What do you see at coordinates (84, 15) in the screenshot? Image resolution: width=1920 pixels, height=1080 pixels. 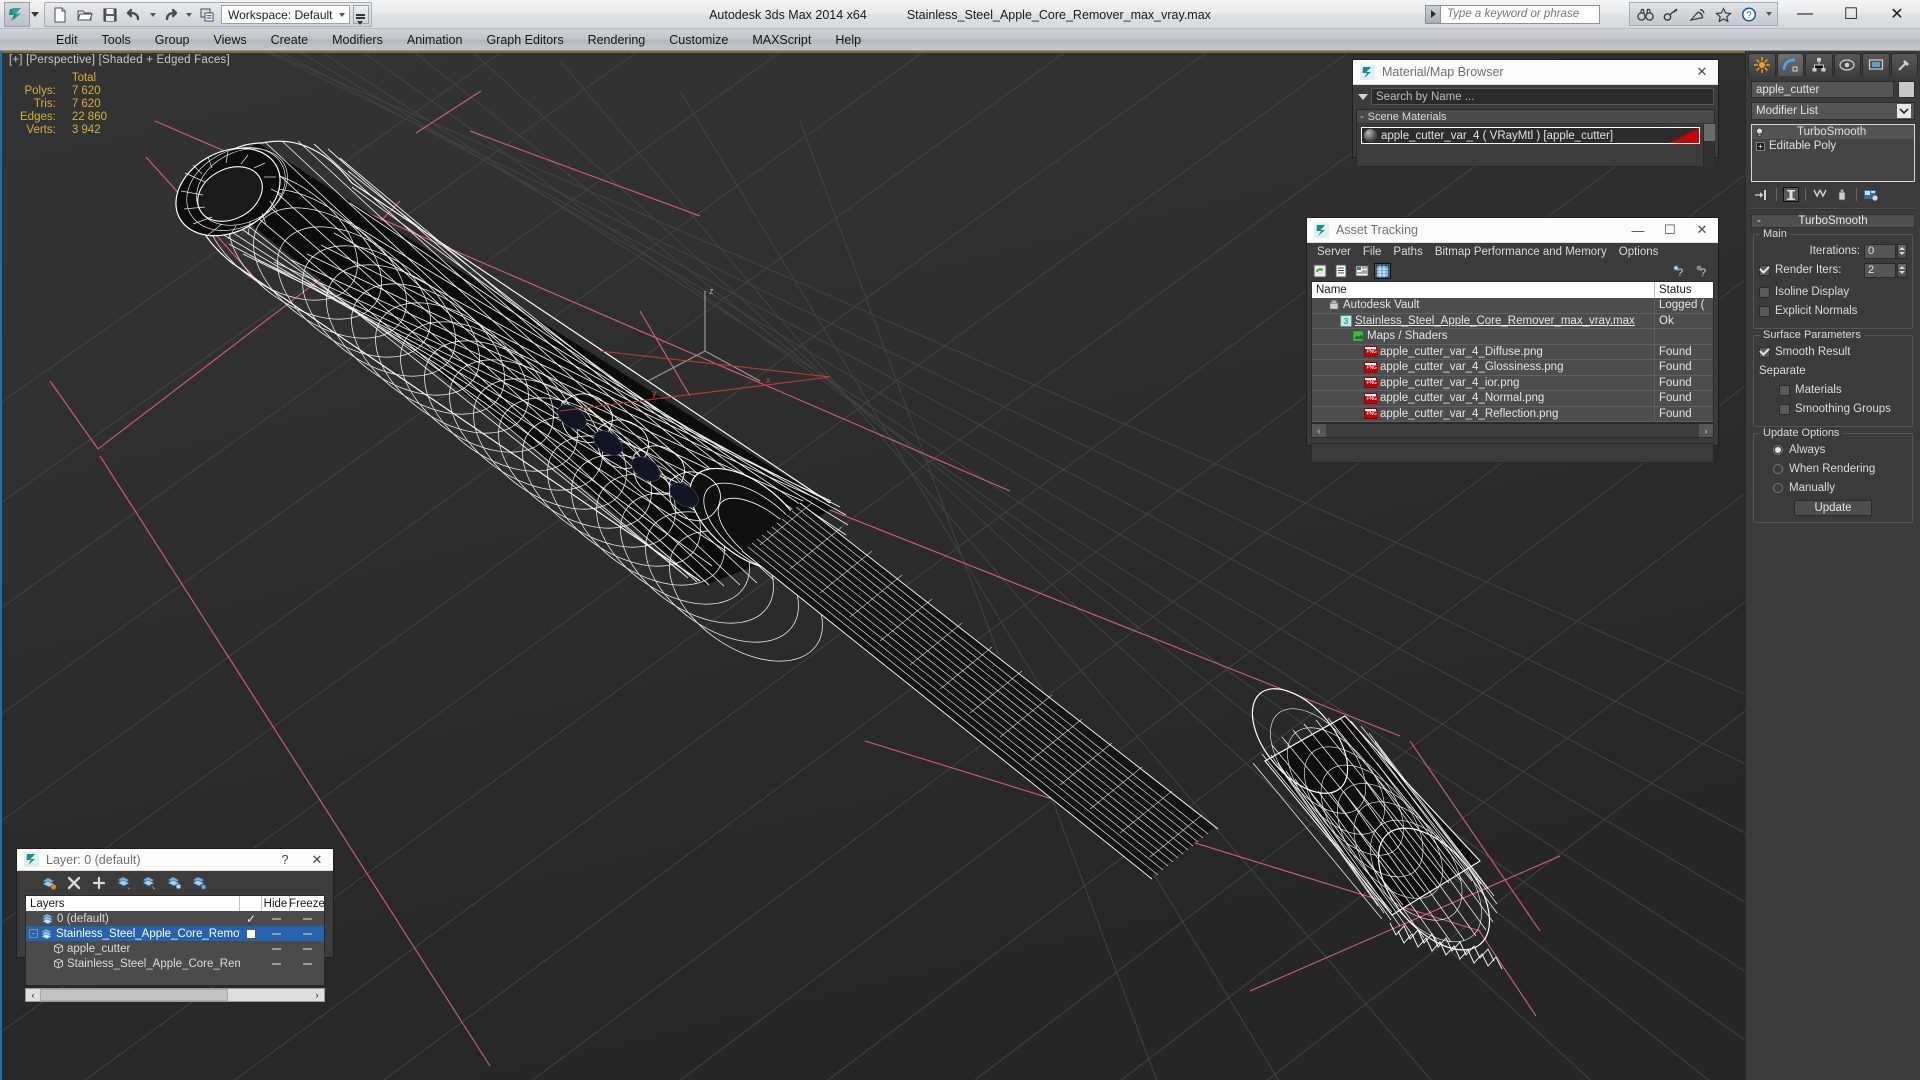 I see `open-file-icon` at bounding box center [84, 15].